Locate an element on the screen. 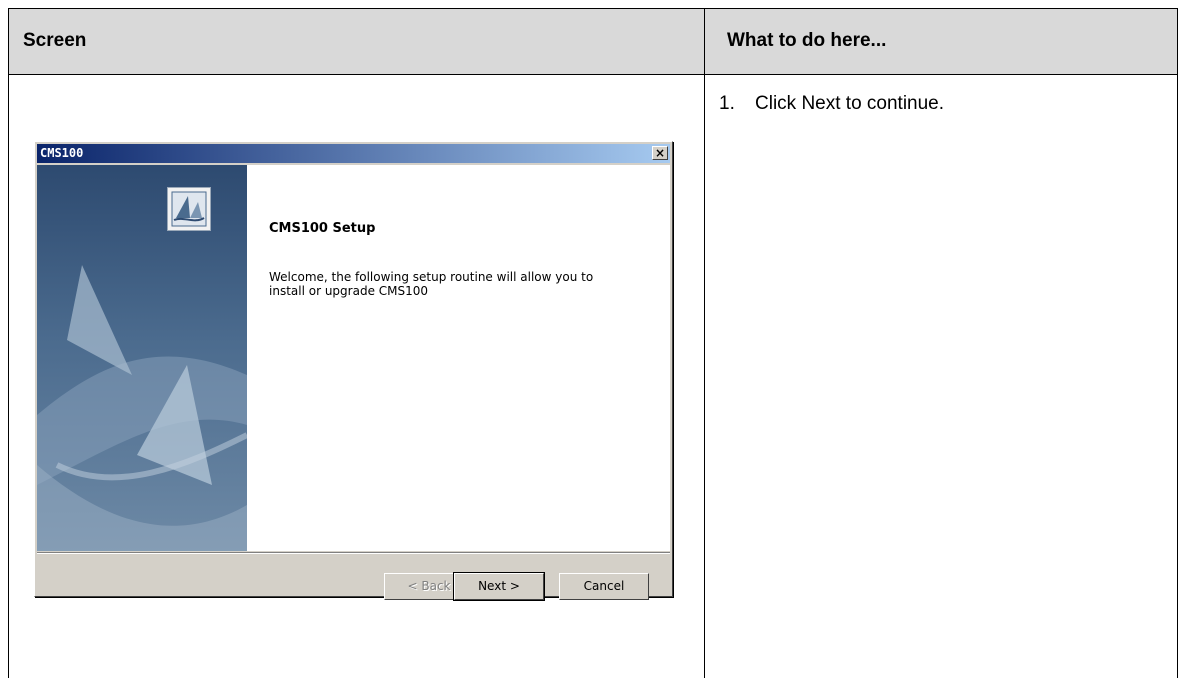 Image resolution: width=1188 pixels, height=678 pixels. setup-side-banner is located at coordinates (142, 358).